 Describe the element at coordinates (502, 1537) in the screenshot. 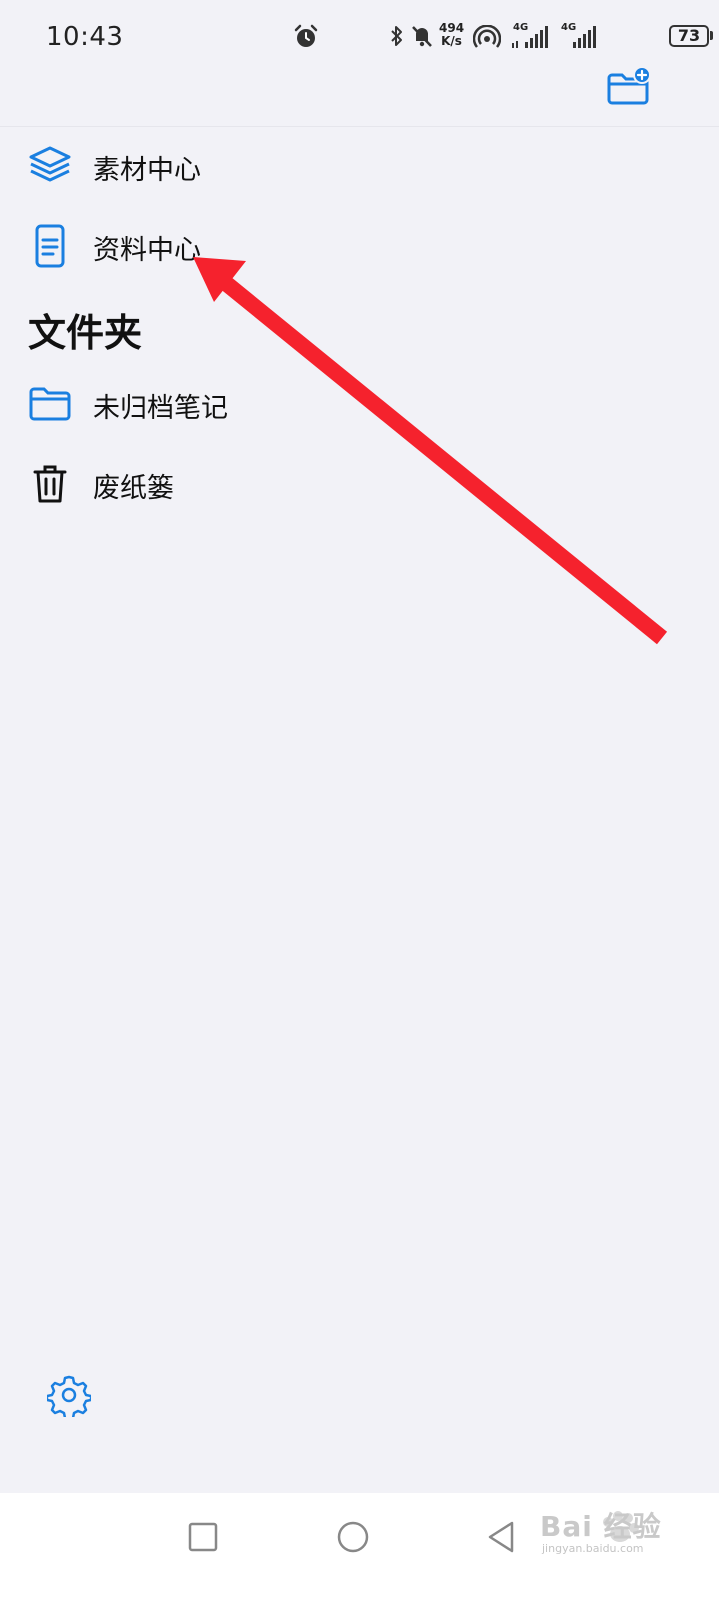

I see `back-icon` at that location.